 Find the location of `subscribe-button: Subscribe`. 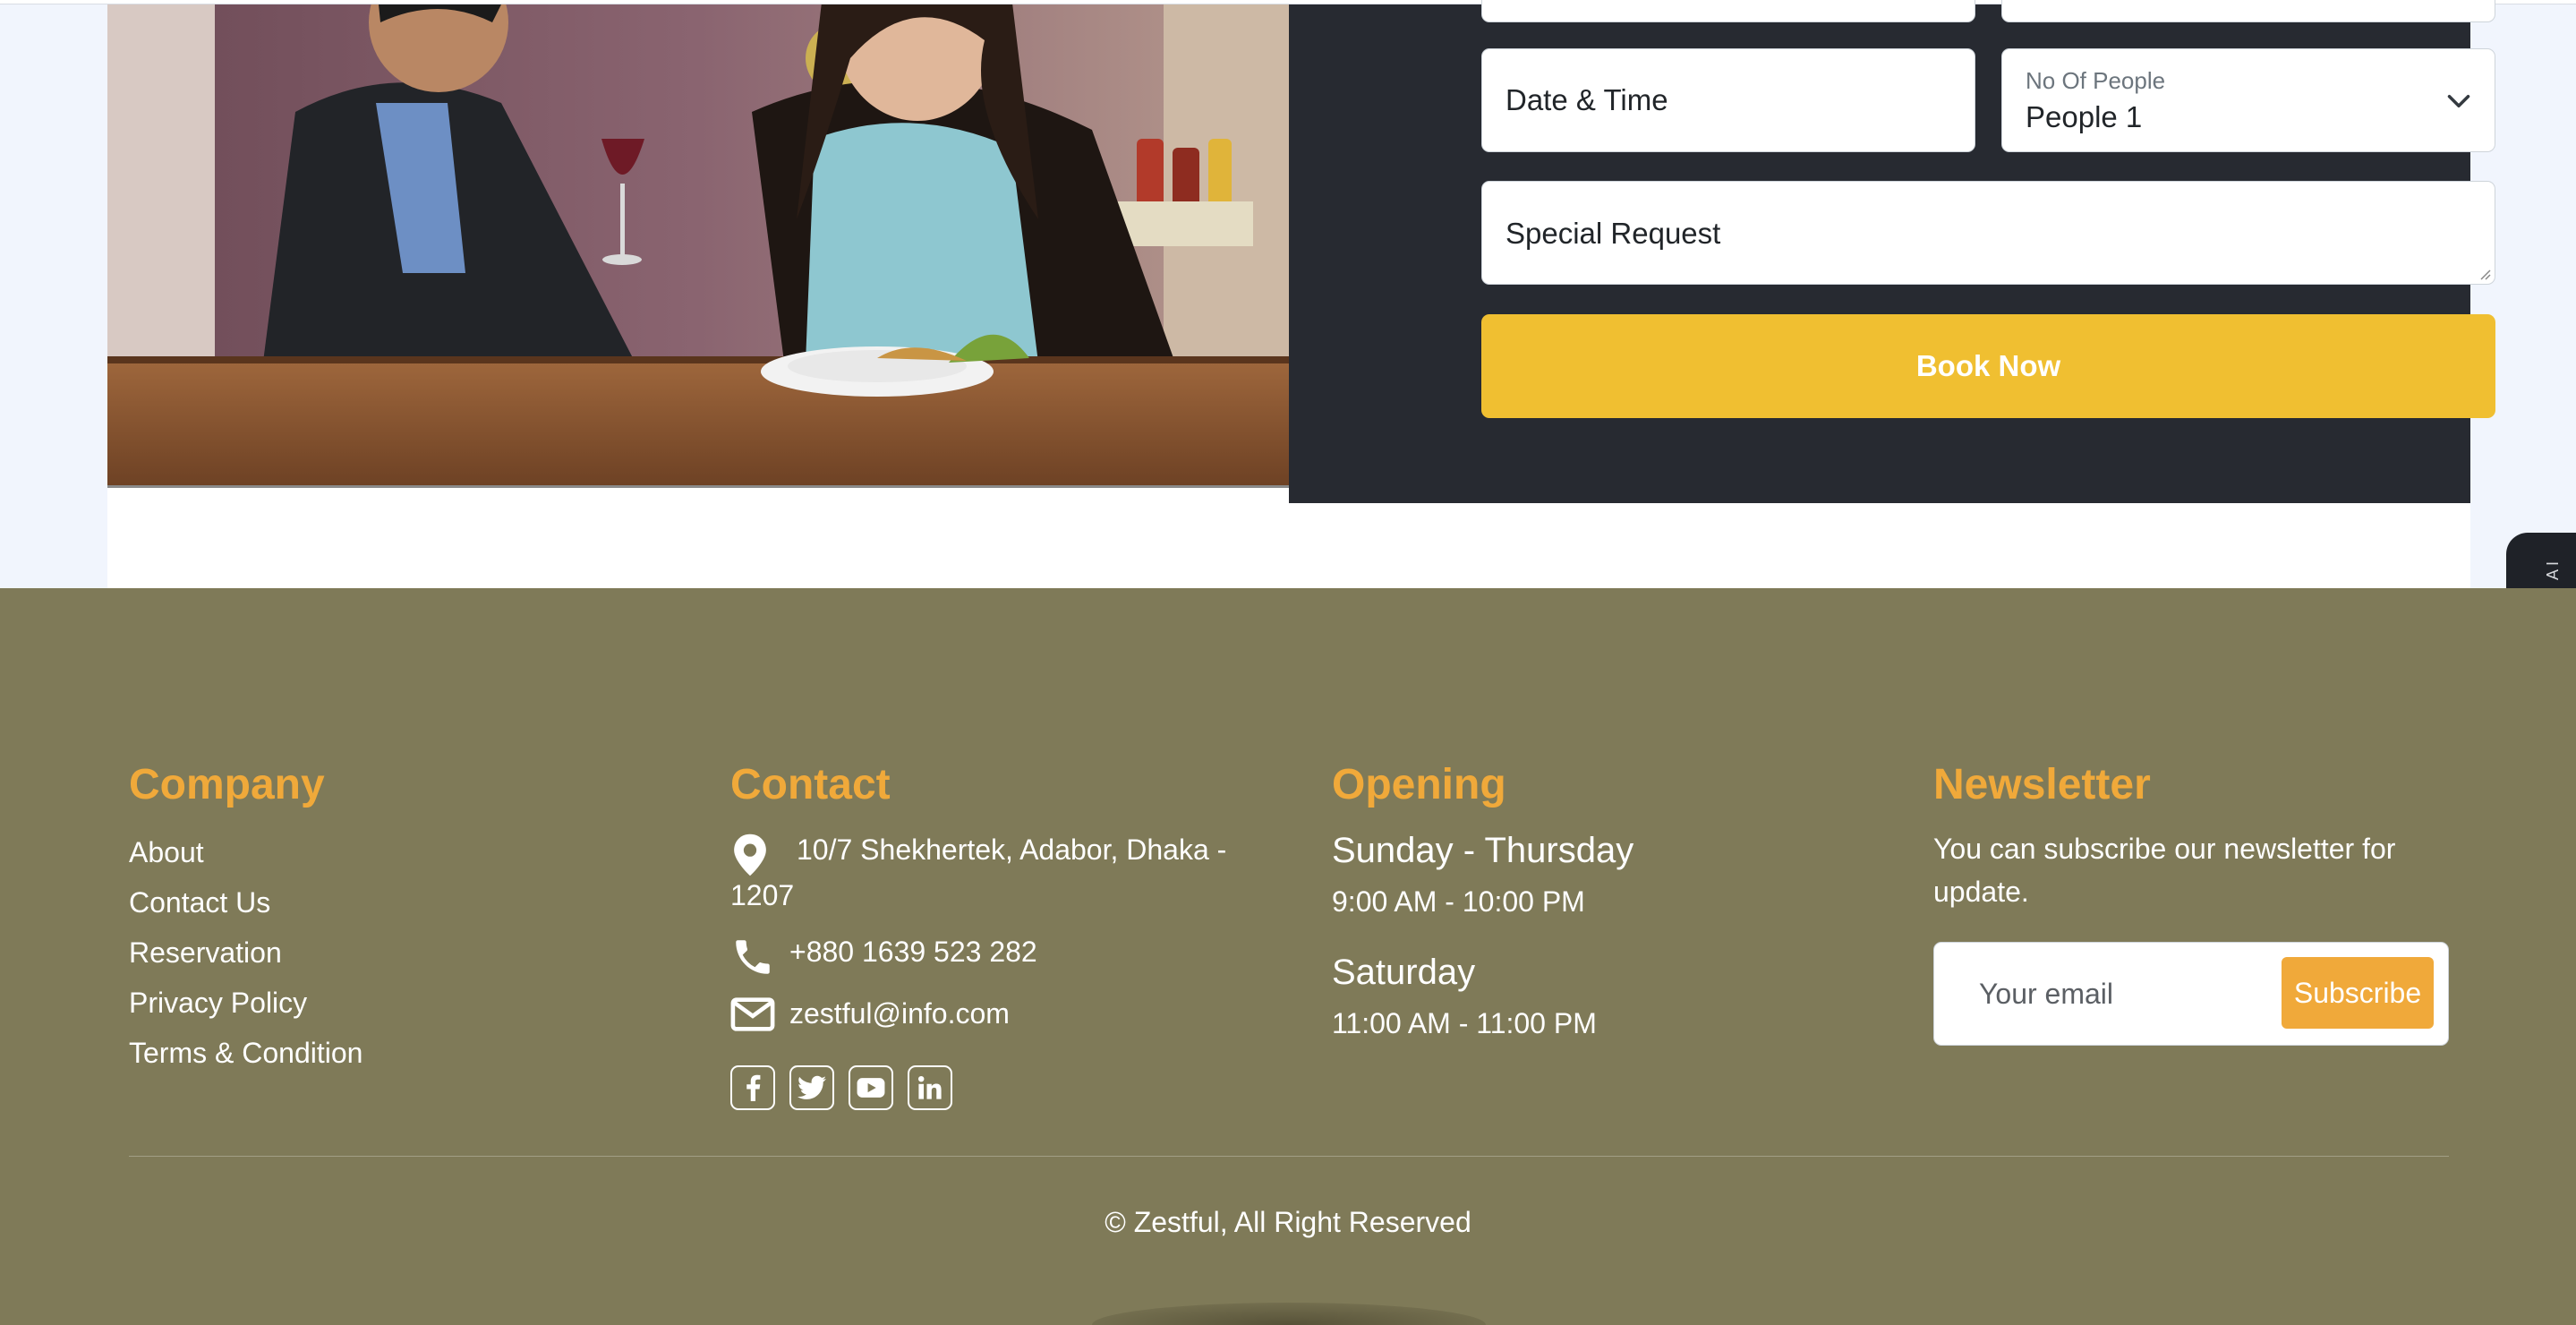

subscribe-button: Subscribe is located at coordinates (2358, 993).